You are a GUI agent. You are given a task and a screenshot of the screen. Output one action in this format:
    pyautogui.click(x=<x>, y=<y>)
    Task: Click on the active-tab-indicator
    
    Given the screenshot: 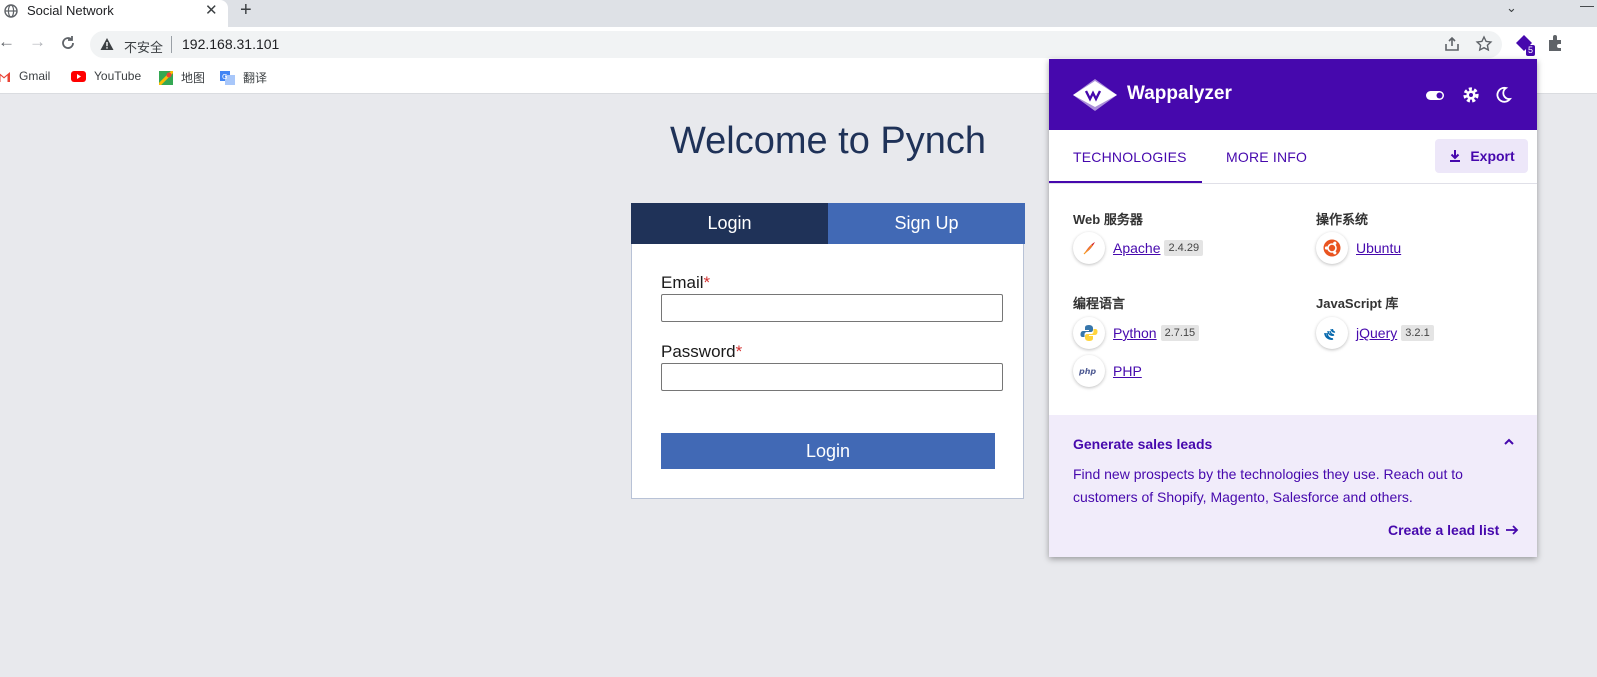 What is the action you would take?
    pyautogui.click(x=1125, y=182)
    